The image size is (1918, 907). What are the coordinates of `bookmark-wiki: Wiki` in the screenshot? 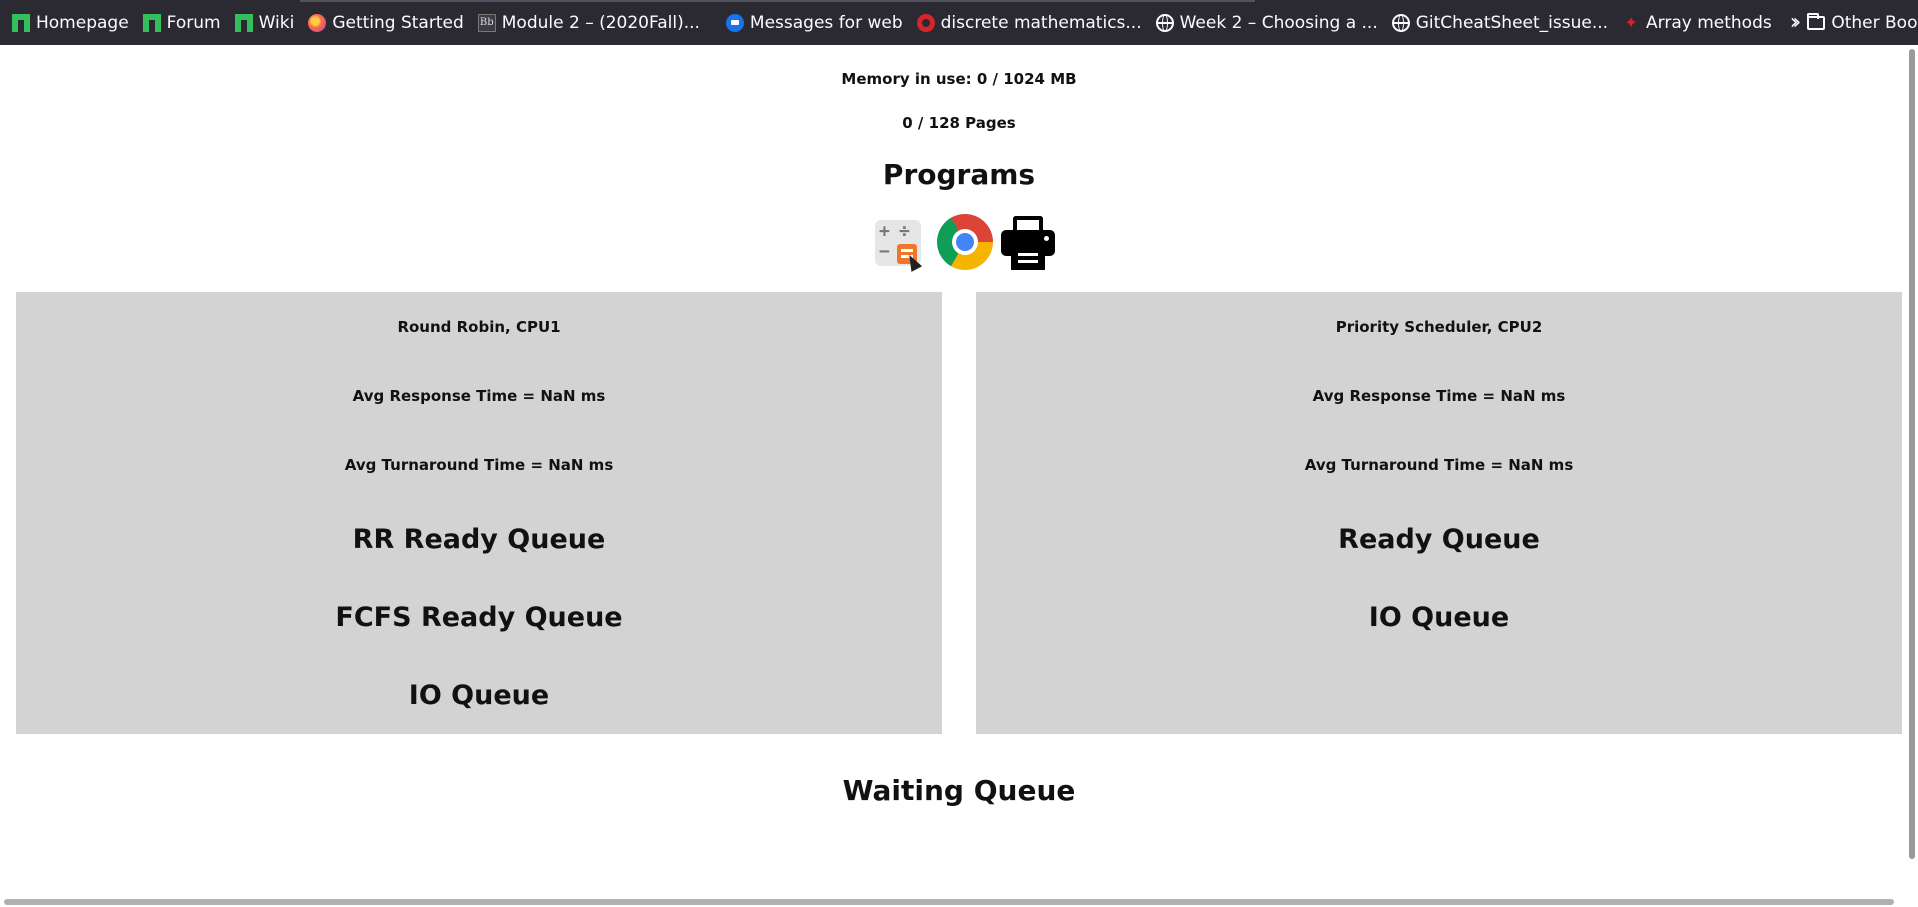 It's located at (264, 22).